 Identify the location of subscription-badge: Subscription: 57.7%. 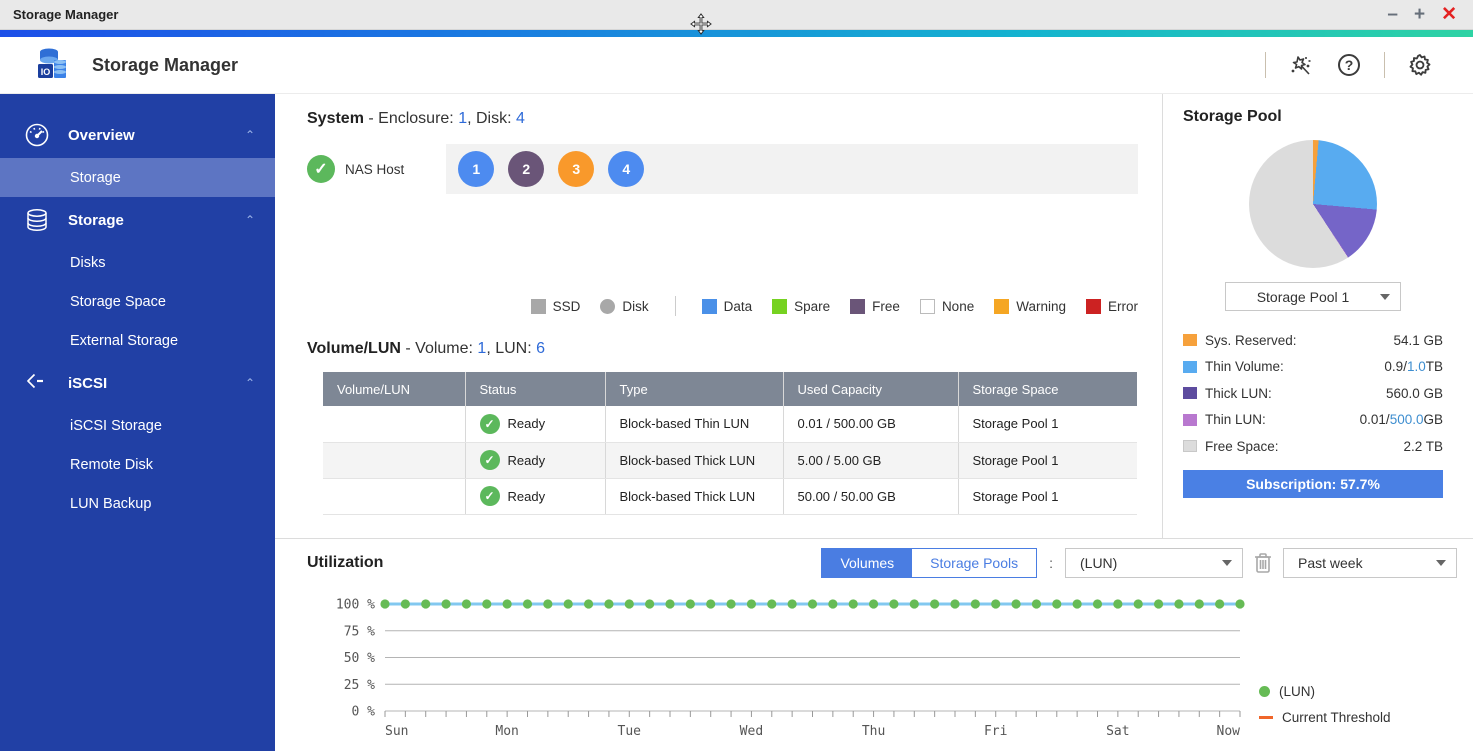
(1313, 483).